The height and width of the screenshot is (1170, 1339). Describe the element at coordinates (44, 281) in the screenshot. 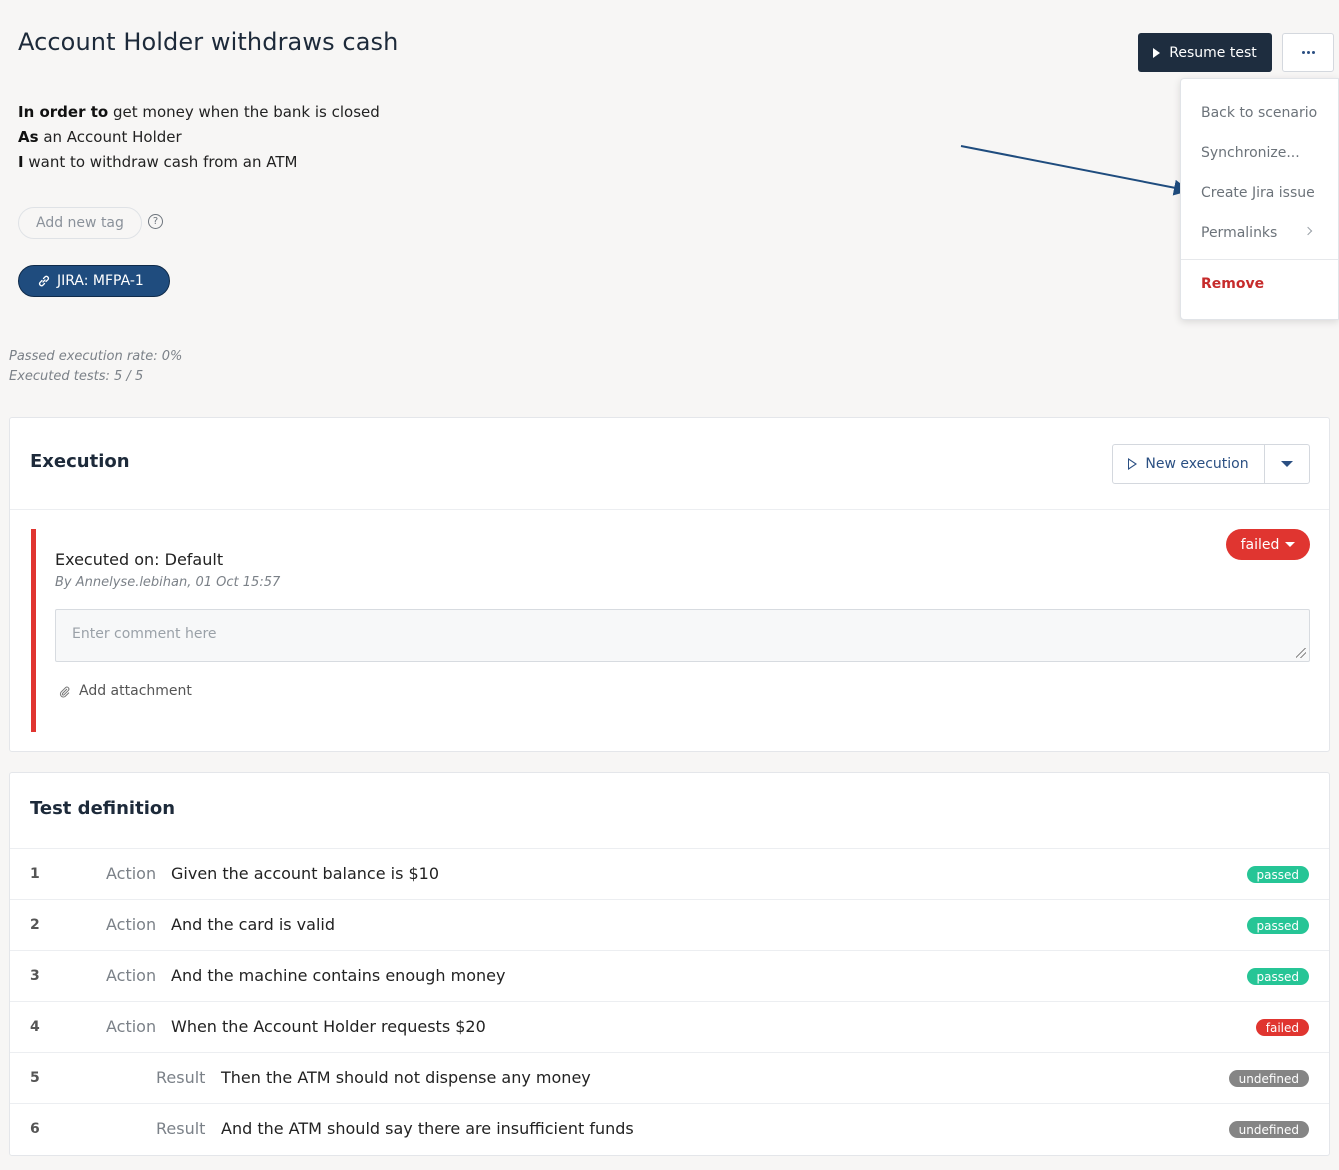

I see `link-icon` at that location.